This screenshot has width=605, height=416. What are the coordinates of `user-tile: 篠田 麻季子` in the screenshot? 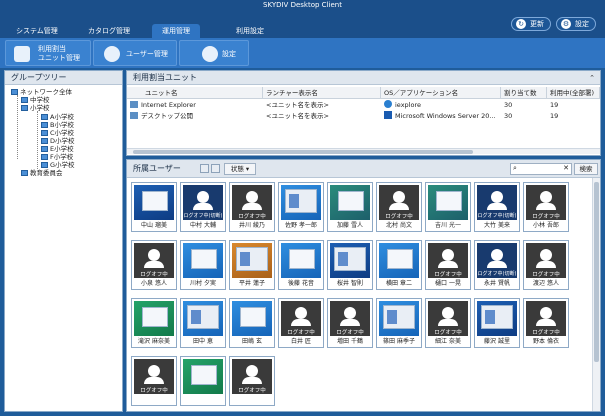 It's located at (399, 323).